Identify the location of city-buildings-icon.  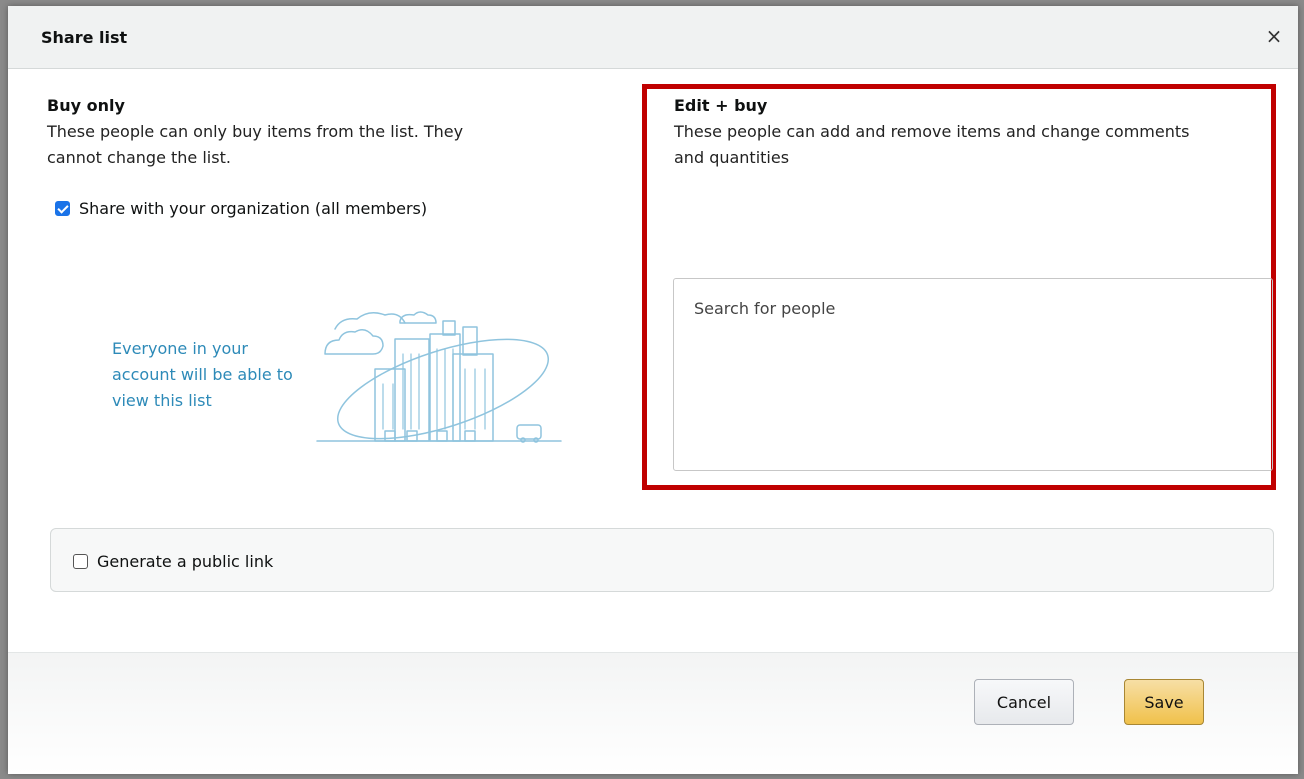
(439, 377).